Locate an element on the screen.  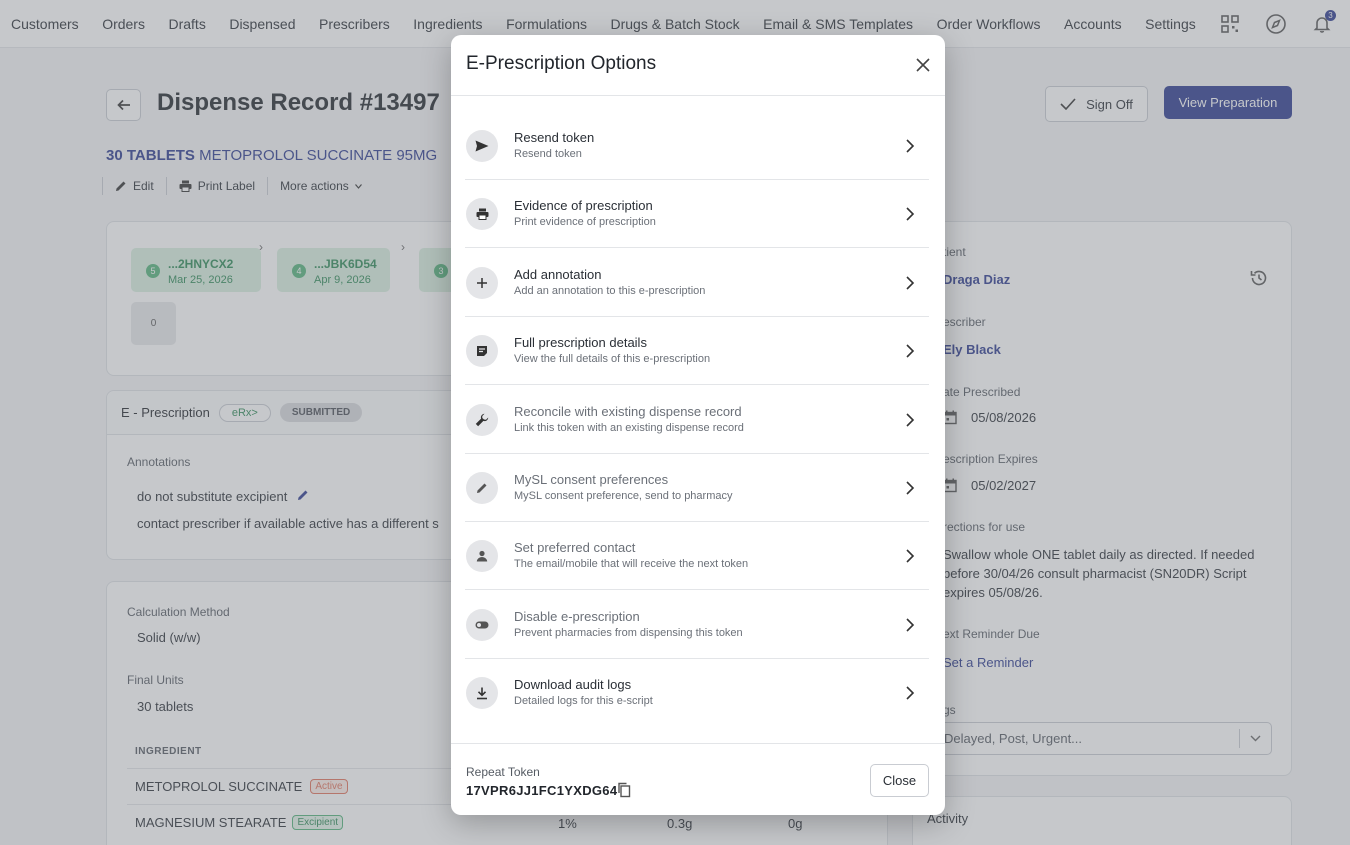
option-title: Full prescription details is located at coordinates (580, 342).